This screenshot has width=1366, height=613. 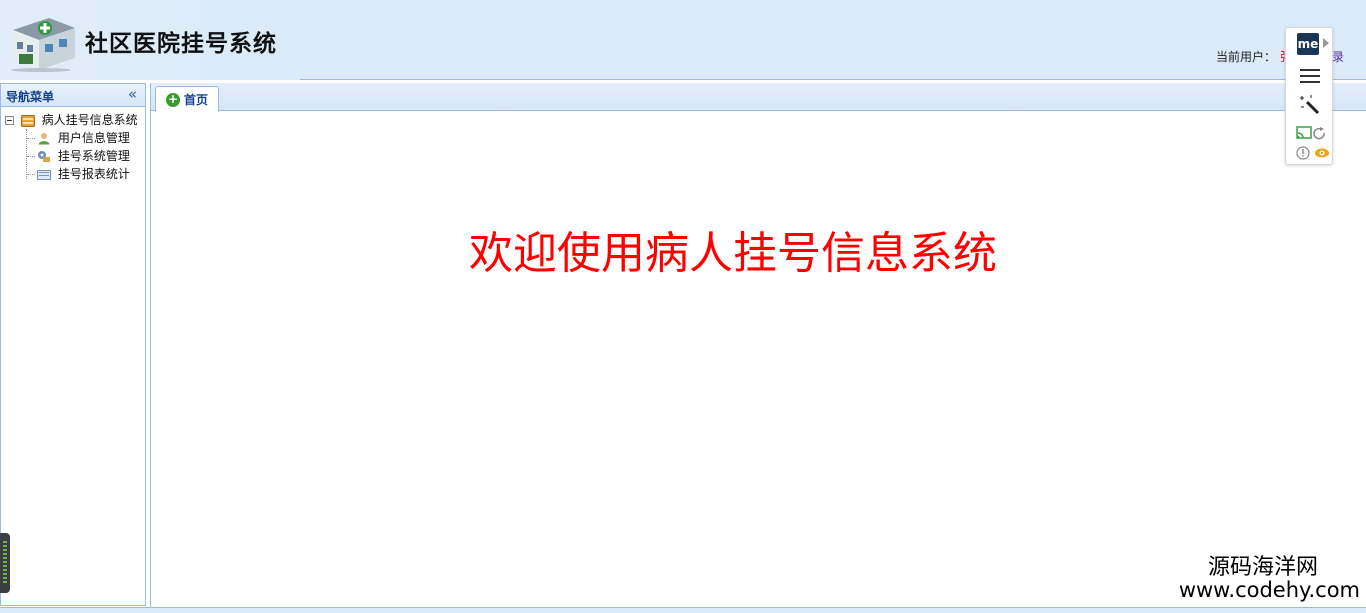 What do you see at coordinates (73, 344) in the screenshot?
I see `sidebar: 导航菜单 « 病人挂号信息系统 用户信息管理 挂号系统管理 挂号报表统计` at bounding box center [73, 344].